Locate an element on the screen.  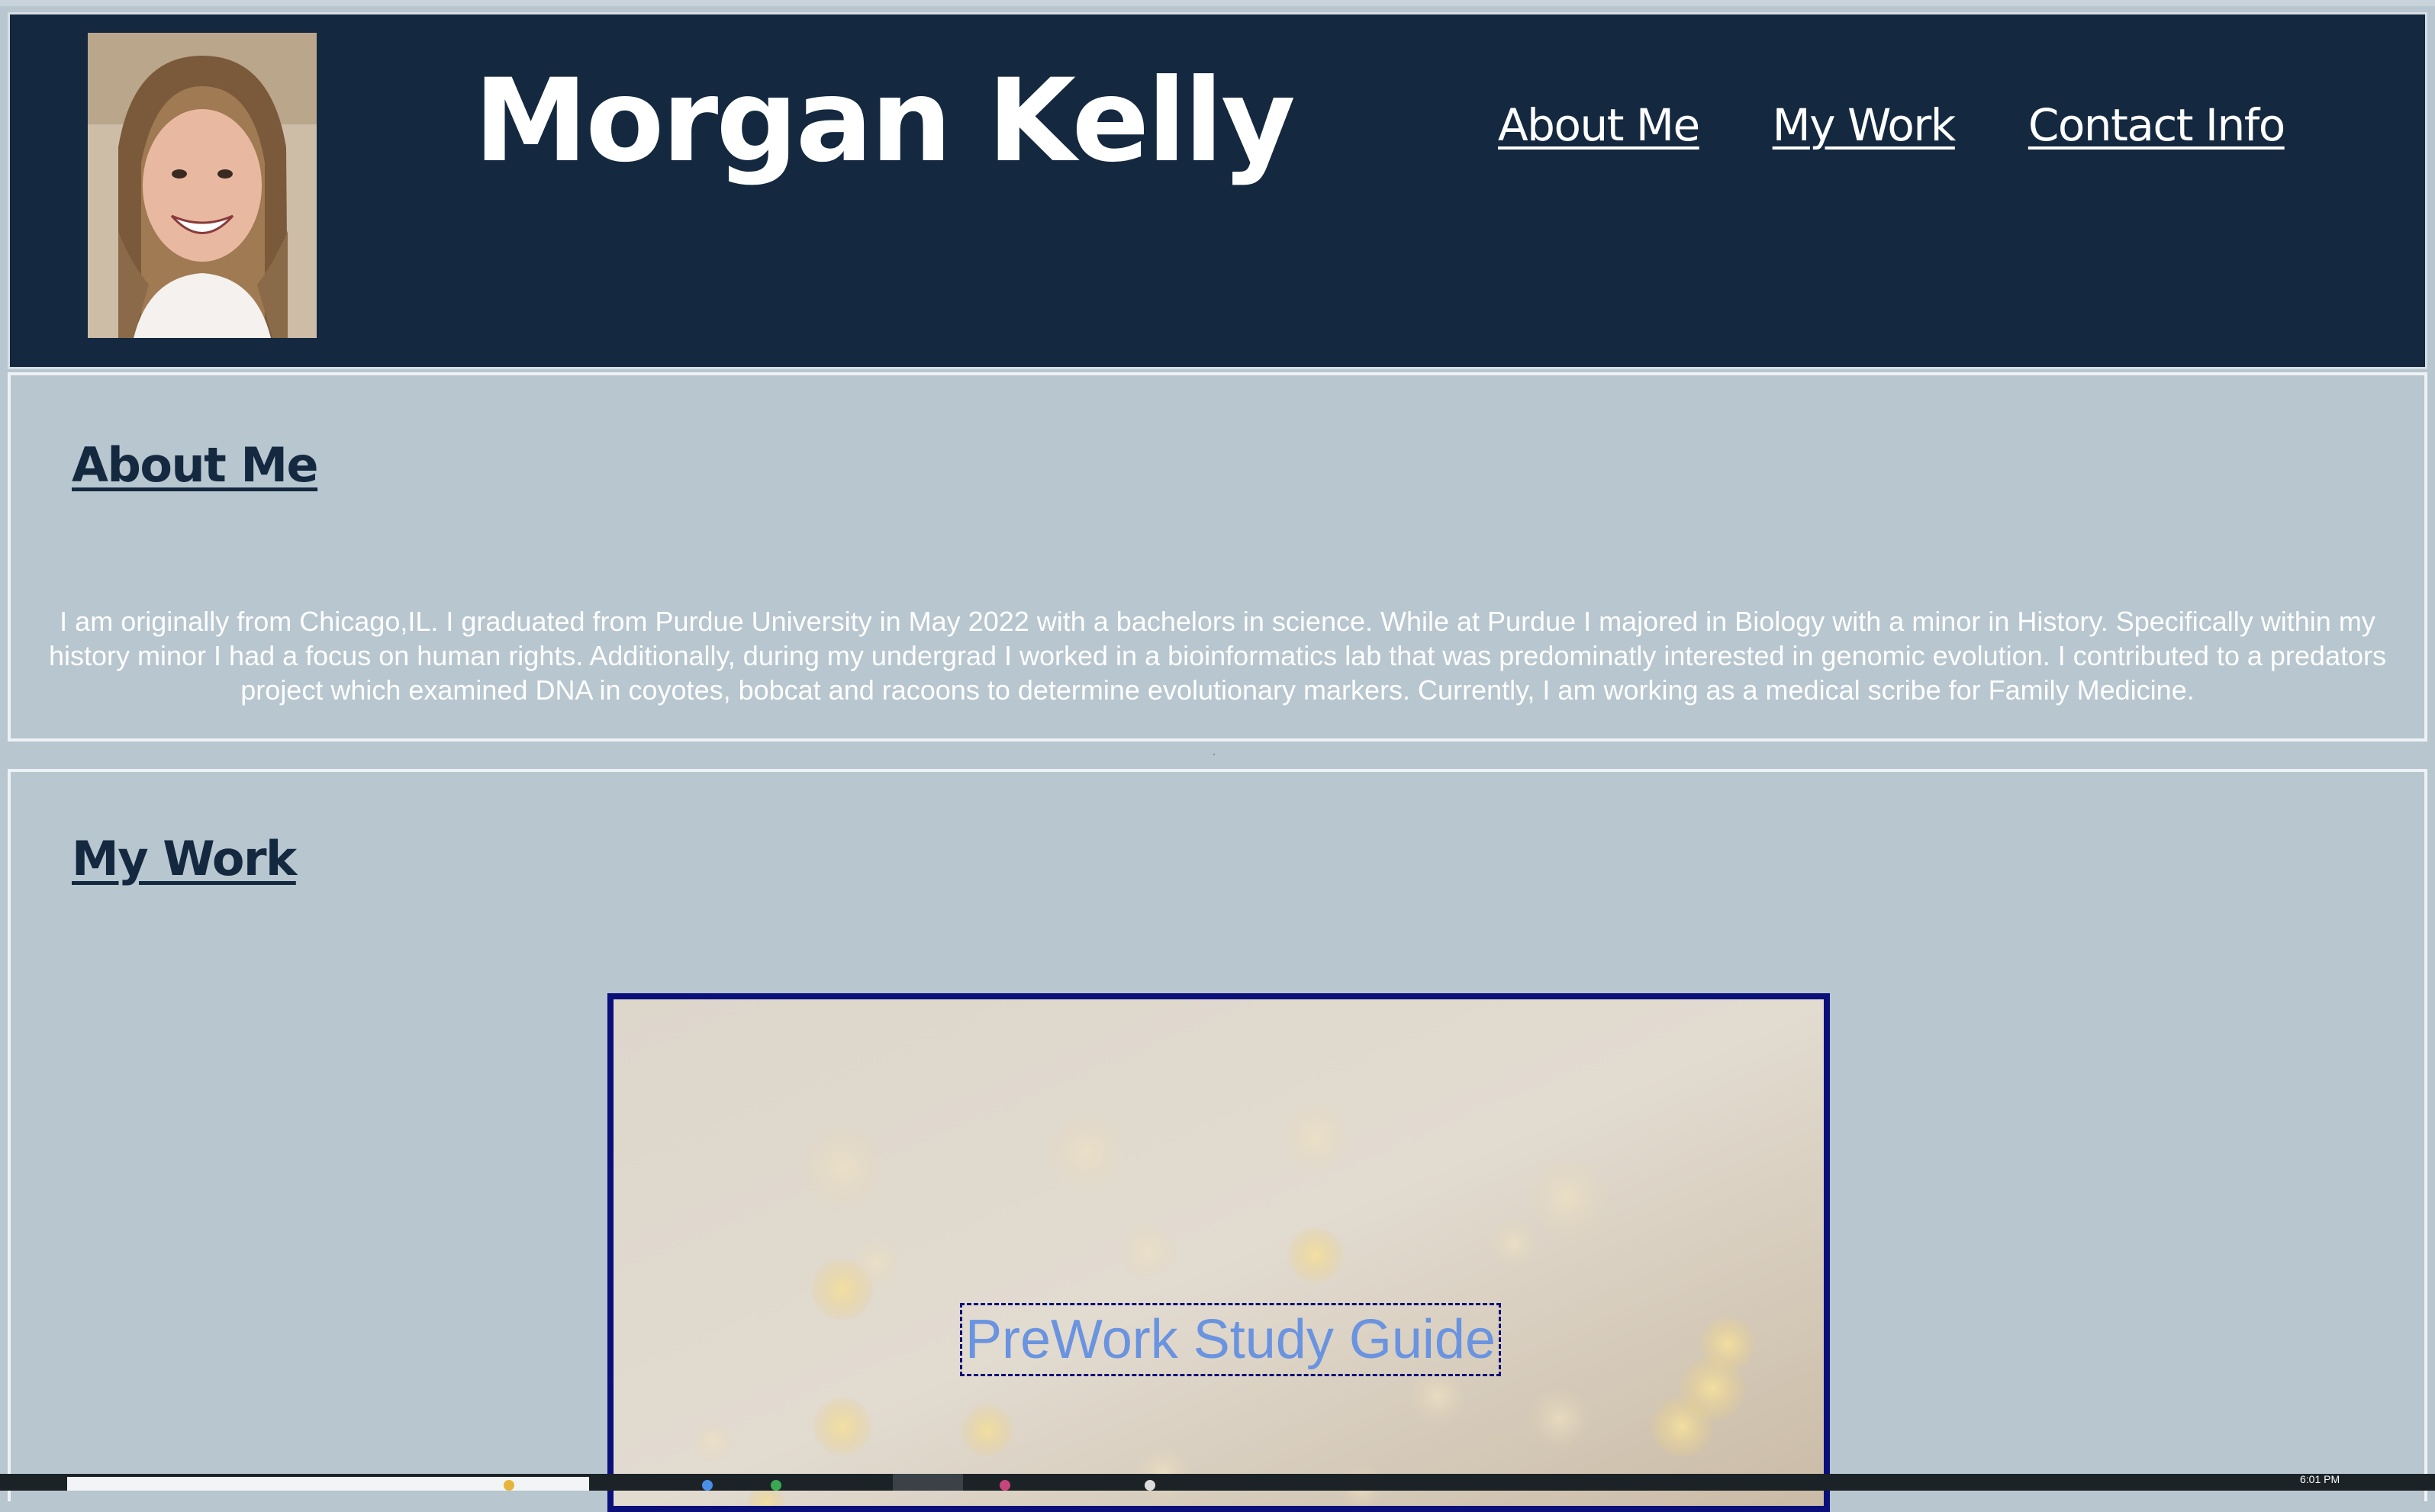
nav-link-about-me: About Me is located at coordinates (1599, 125).